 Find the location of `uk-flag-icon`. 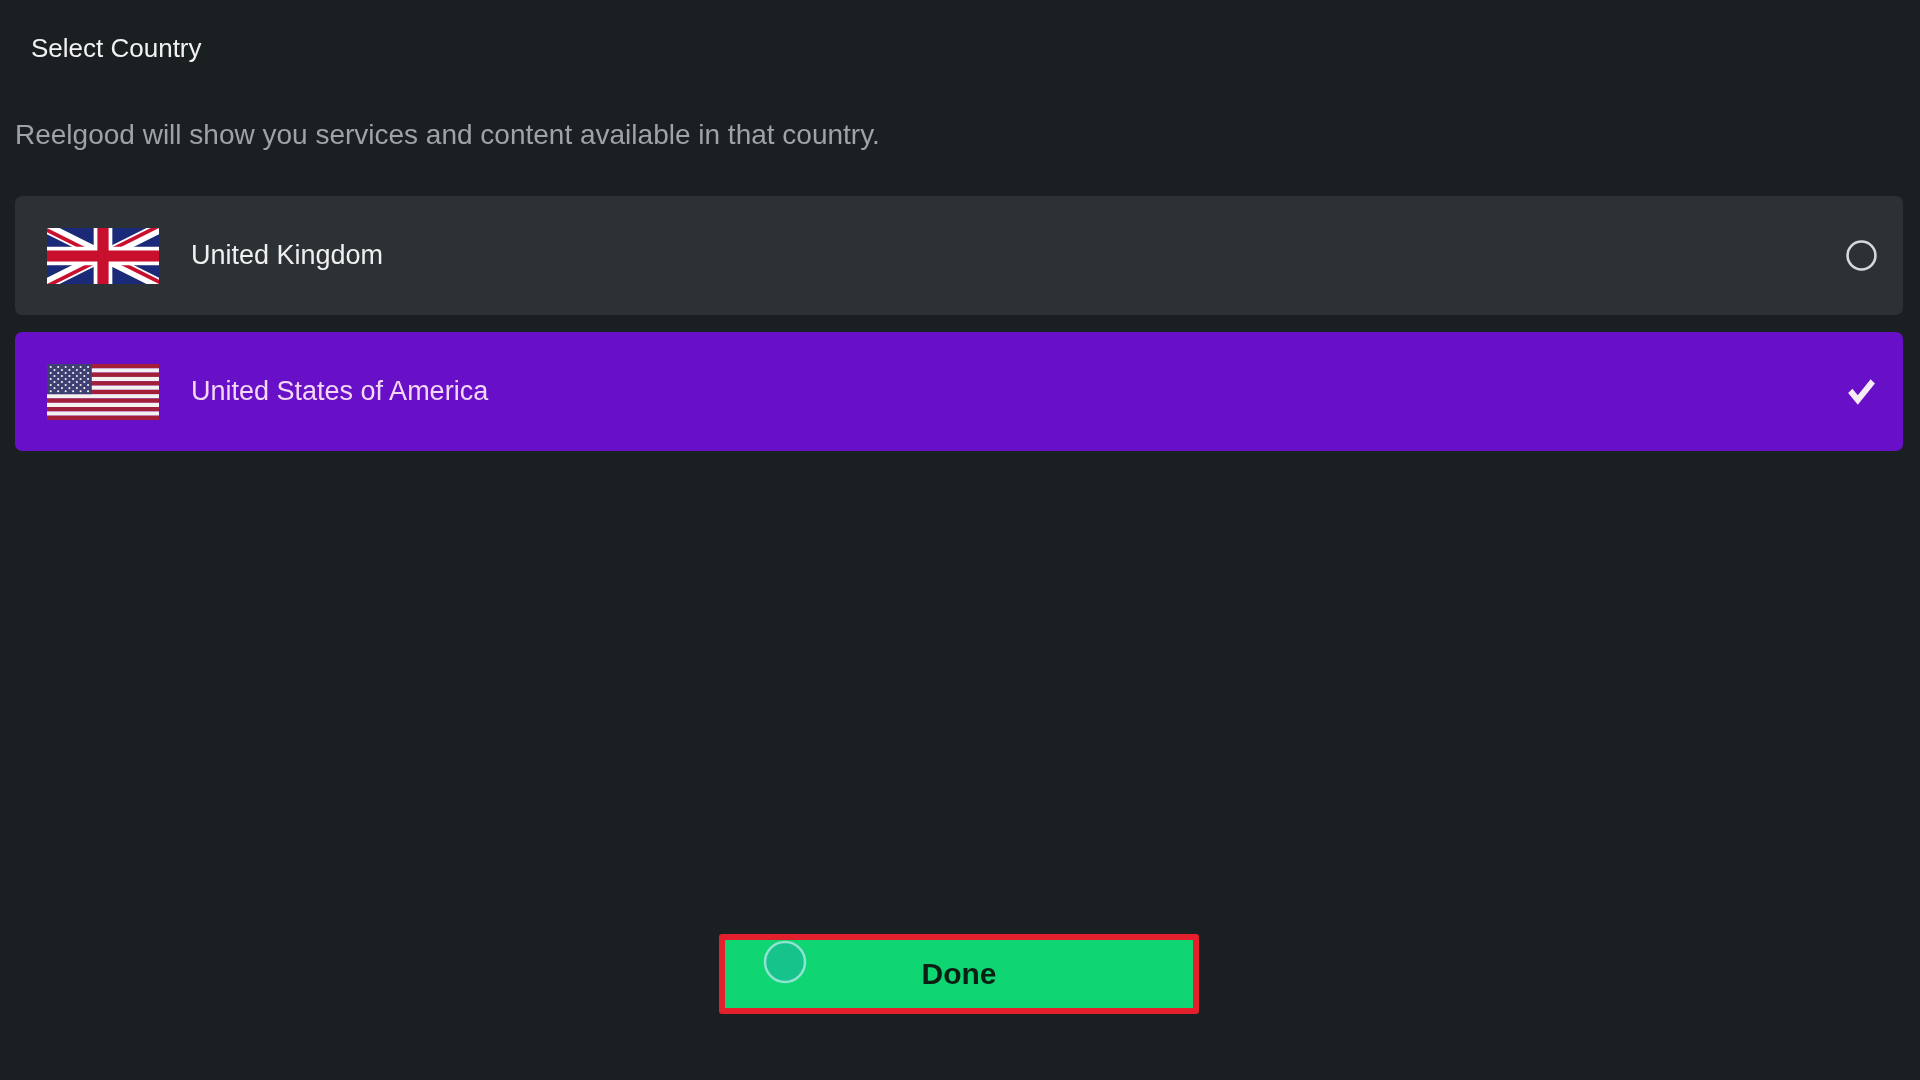

uk-flag-icon is located at coordinates (103, 255).